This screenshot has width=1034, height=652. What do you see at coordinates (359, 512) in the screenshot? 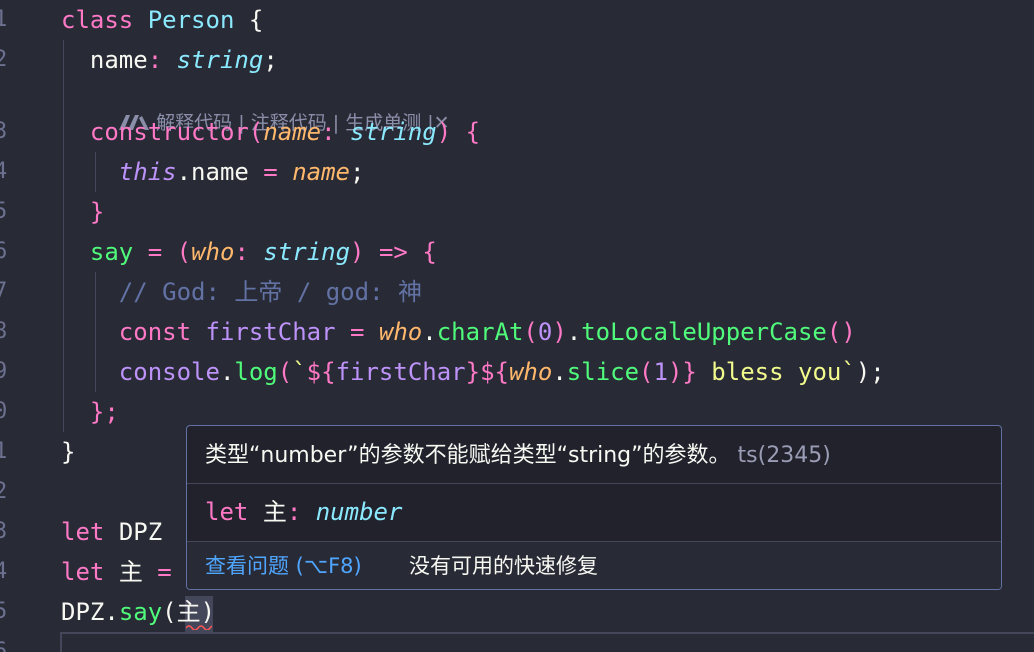
I see `type-token: number` at bounding box center [359, 512].